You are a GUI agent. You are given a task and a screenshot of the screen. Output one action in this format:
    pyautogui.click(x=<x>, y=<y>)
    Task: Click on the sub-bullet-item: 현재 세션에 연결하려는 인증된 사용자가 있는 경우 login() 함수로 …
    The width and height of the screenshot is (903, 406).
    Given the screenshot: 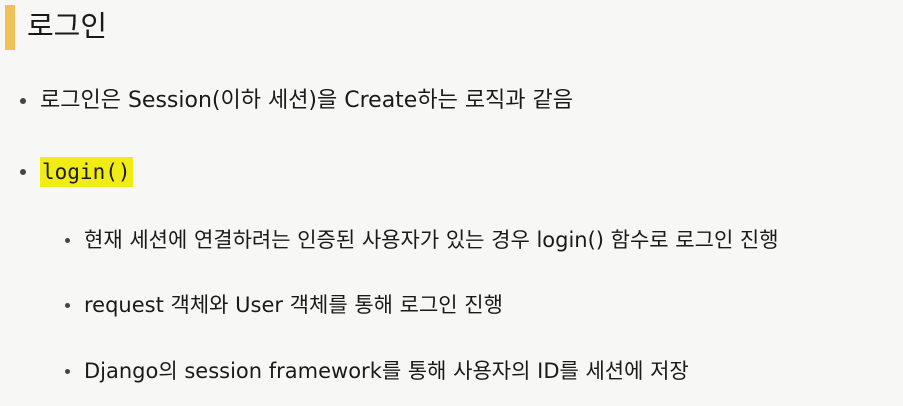 What is the action you would take?
    pyautogui.click(x=422, y=240)
    